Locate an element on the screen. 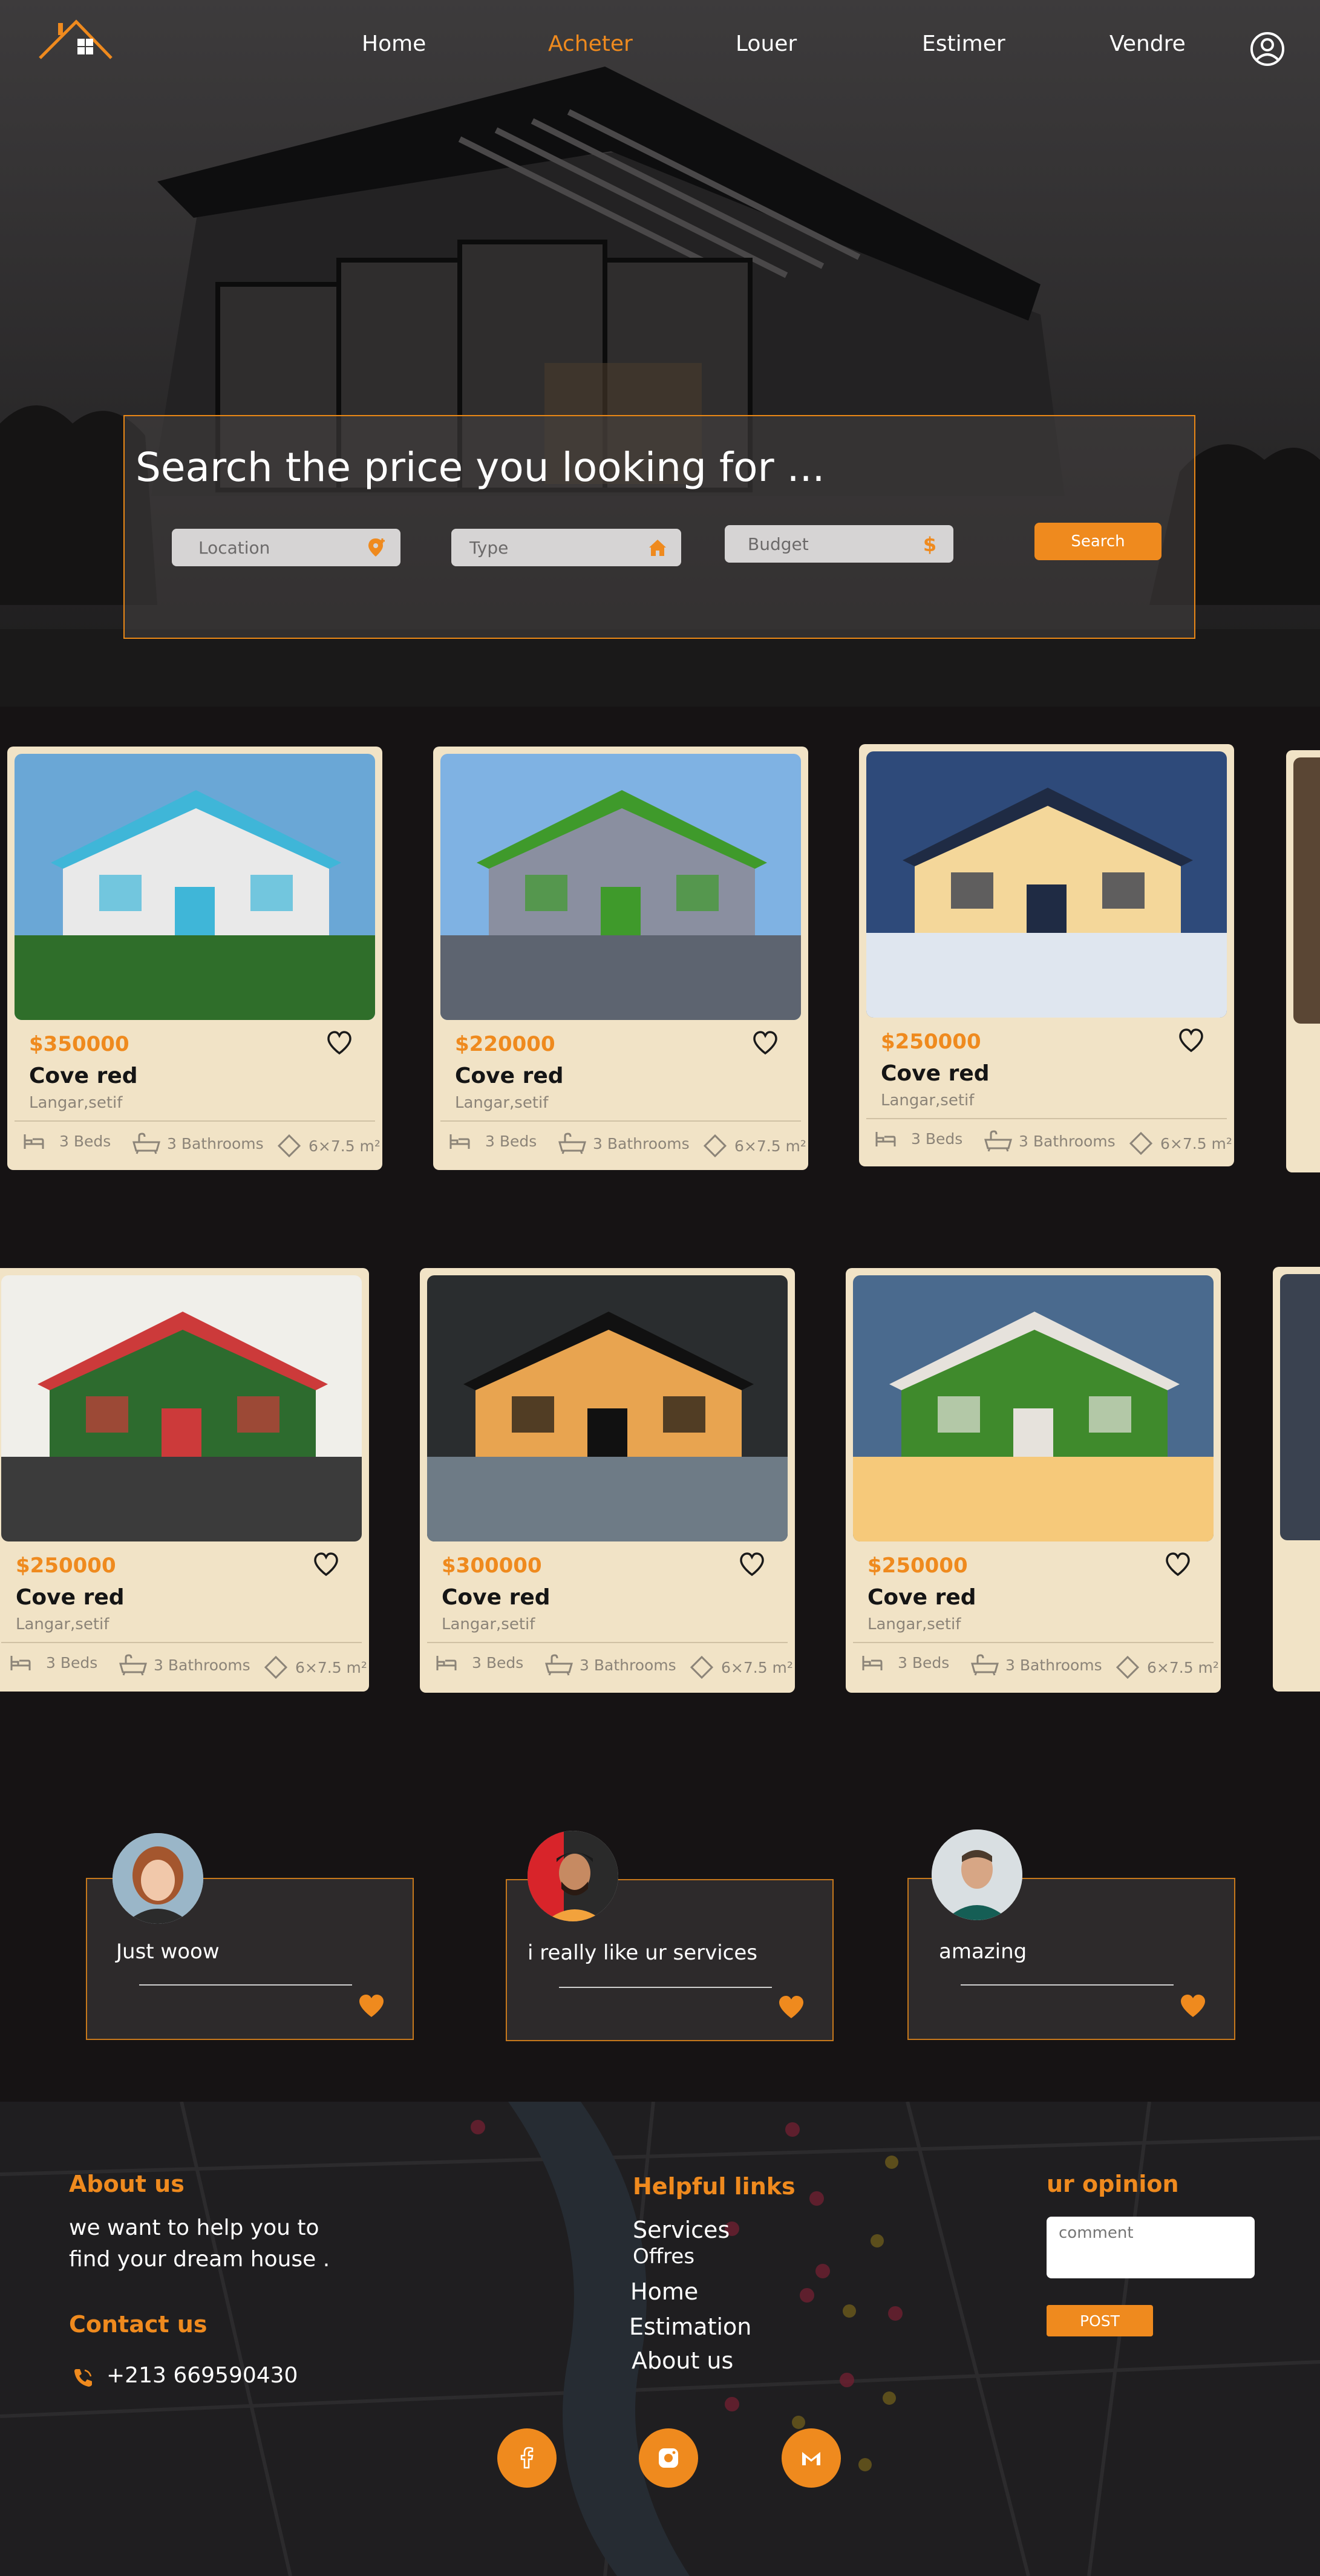 Image resolution: width=1320 pixels, height=2576 pixels. location-placeholder: Location is located at coordinates (234, 547).